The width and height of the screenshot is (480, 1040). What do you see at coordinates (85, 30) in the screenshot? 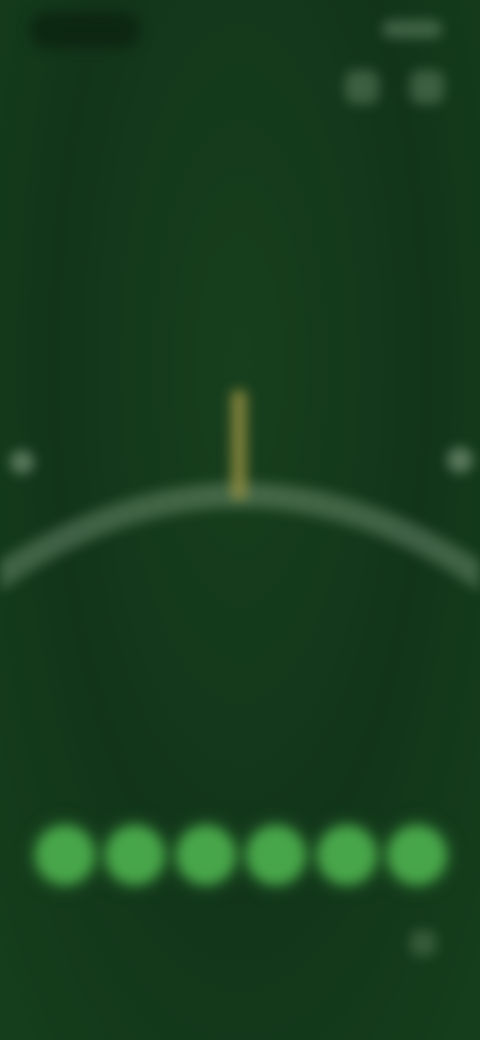
I see `status-bar-pill` at bounding box center [85, 30].